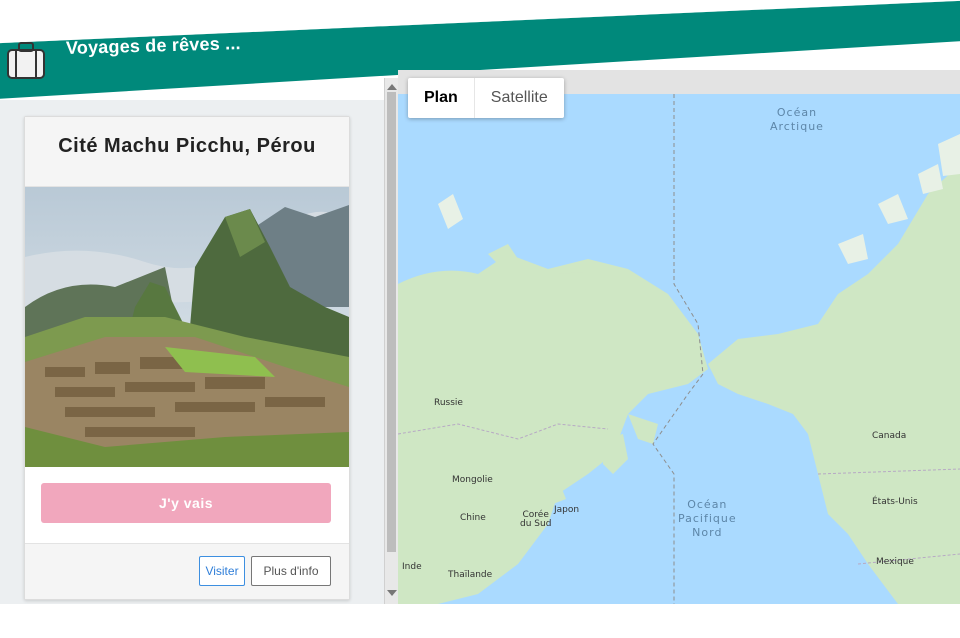  Describe the element at coordinates (895, 562) in the screenshot. I see `mexico-label: Mexique` at that location.